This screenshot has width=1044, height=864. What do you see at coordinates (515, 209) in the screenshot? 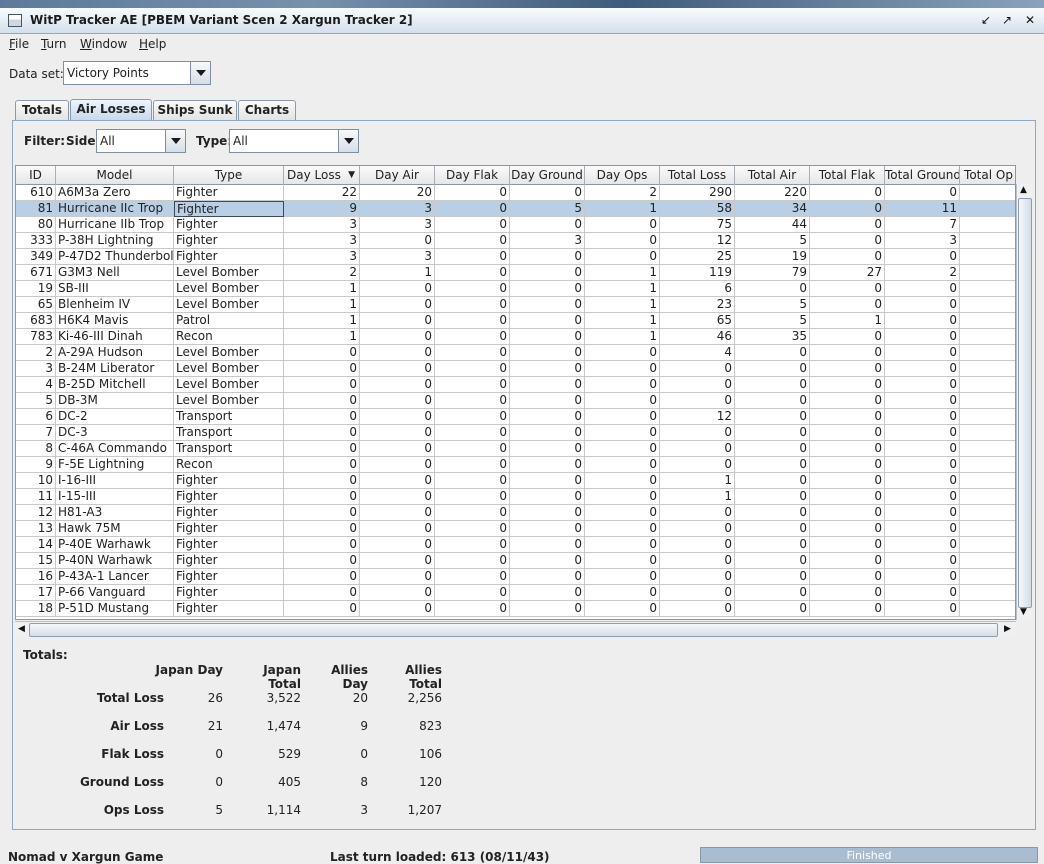
I see `table-row: 81 Hurricane IIc Trop Fighter 9 3 0 5 1 58 34 0 11` at bounding box center [515, 209].